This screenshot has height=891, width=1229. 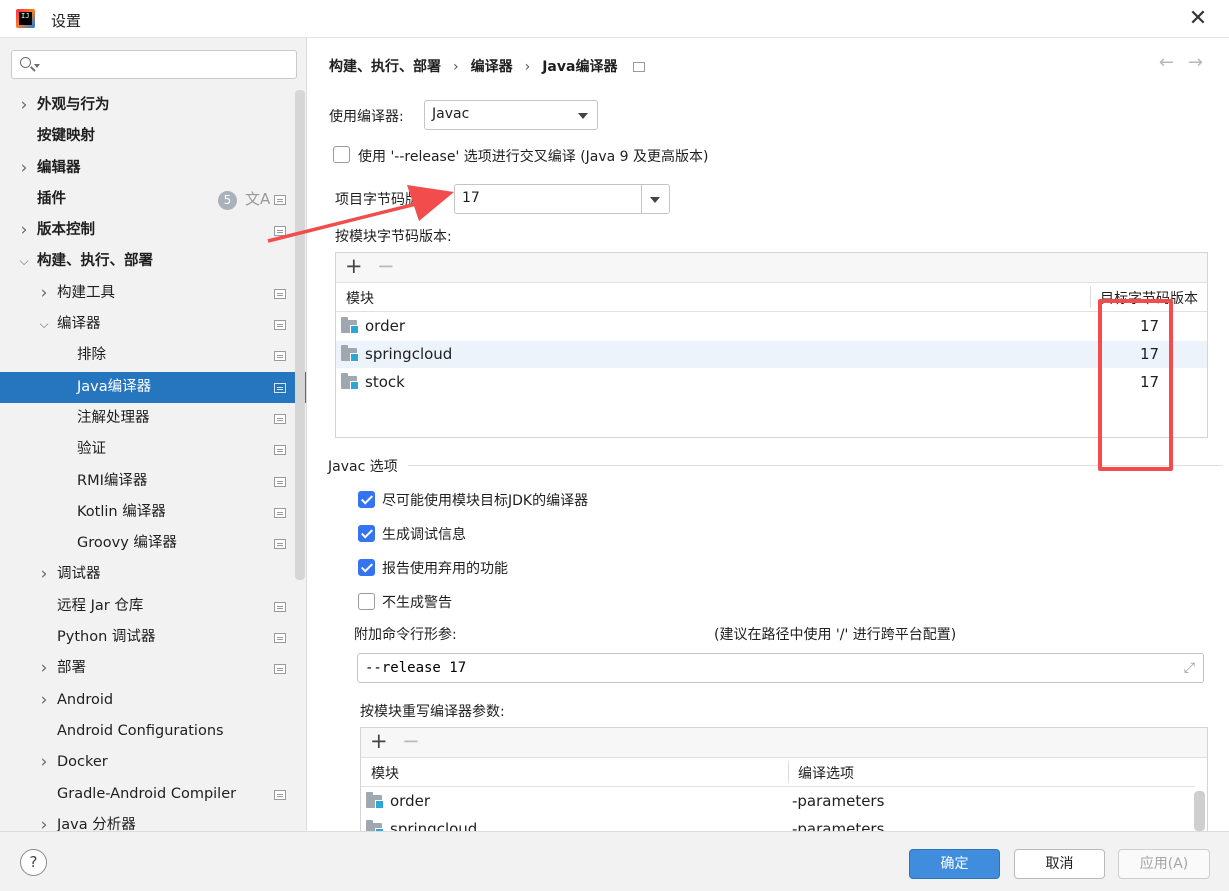 I want to click on module-name: order, so click(x=410, y=801).